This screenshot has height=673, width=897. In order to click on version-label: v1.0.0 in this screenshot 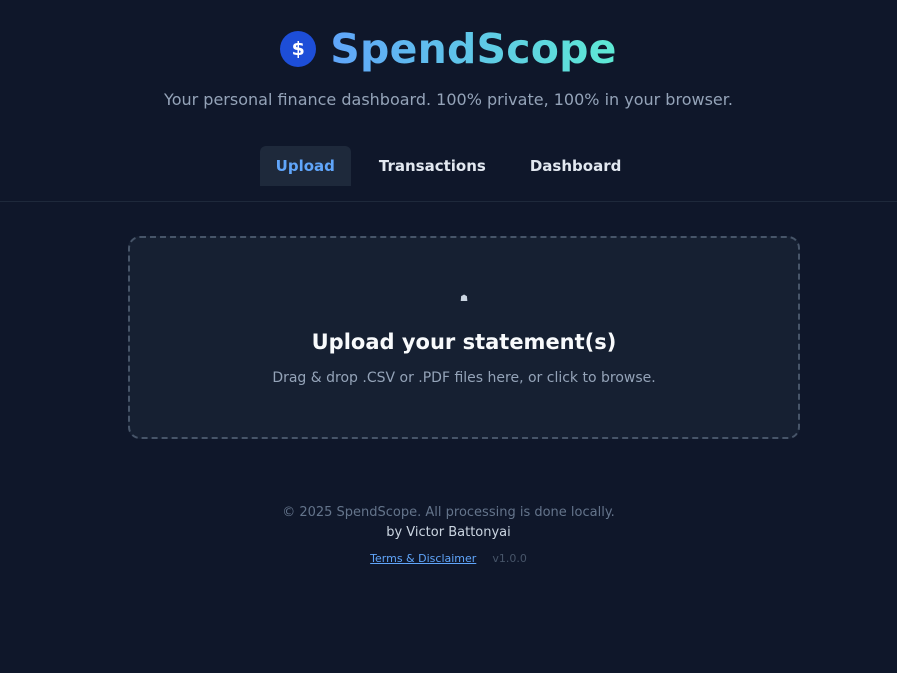, I will do `click(509, 558)`.